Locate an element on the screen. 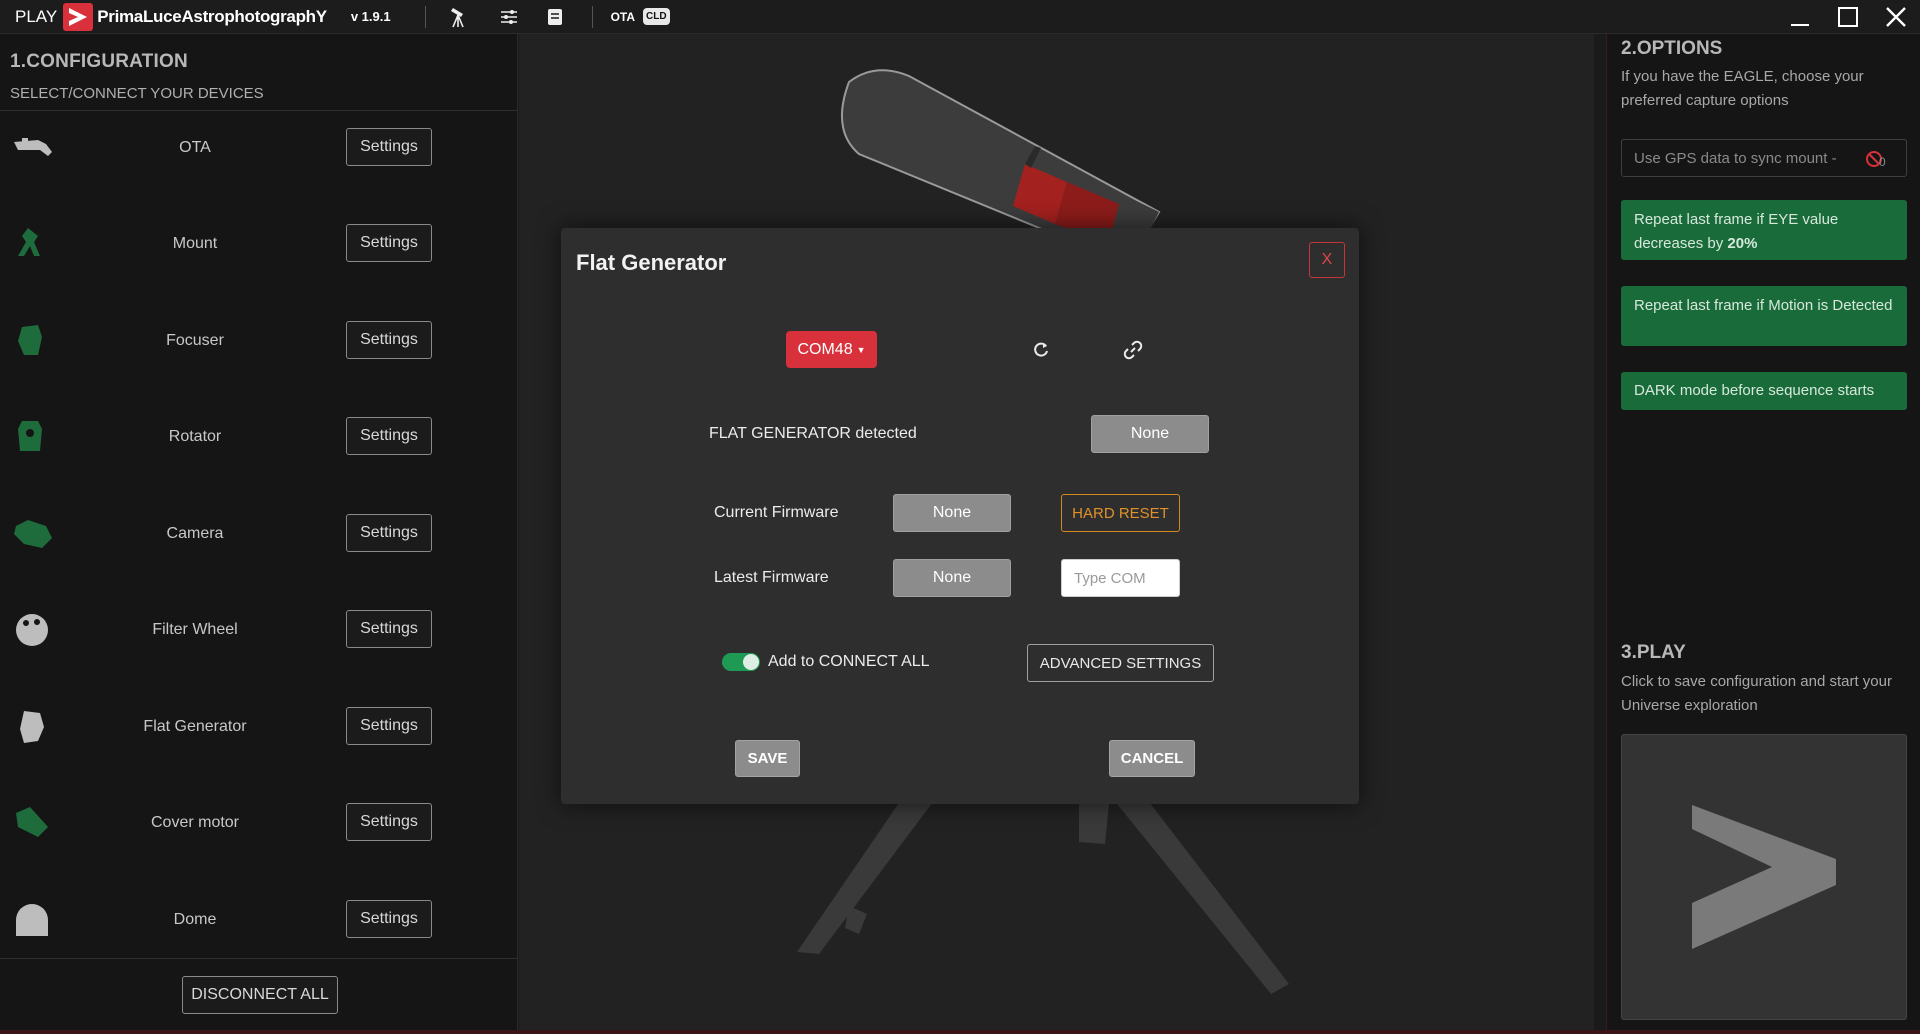  link-icon is located at coordinates (1133, 350).